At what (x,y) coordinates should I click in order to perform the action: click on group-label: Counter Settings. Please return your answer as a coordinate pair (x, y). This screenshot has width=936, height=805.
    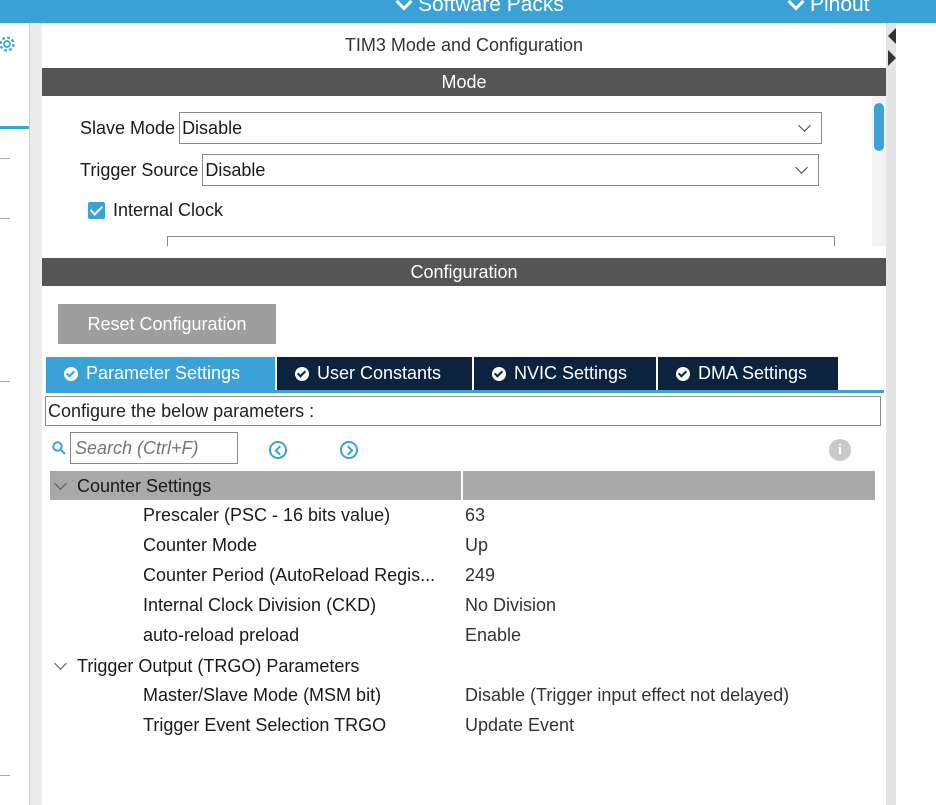
    Looking at the image, I should click on (144, 485).